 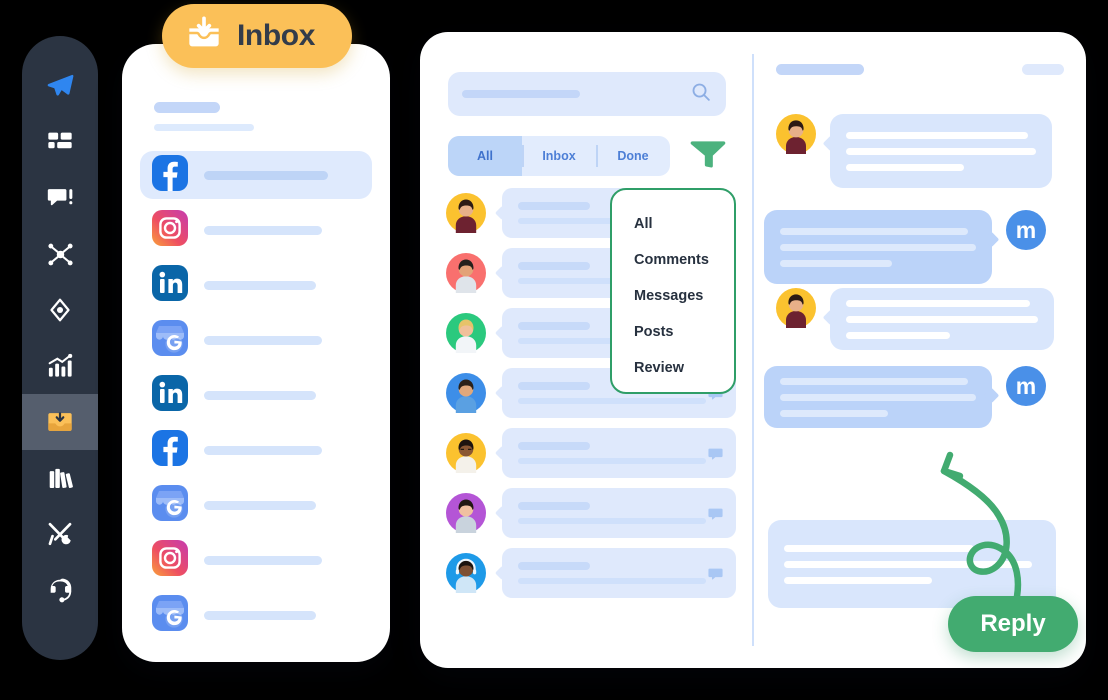 I want to click on reply-button: Reply, so click(x=1013, y=624).